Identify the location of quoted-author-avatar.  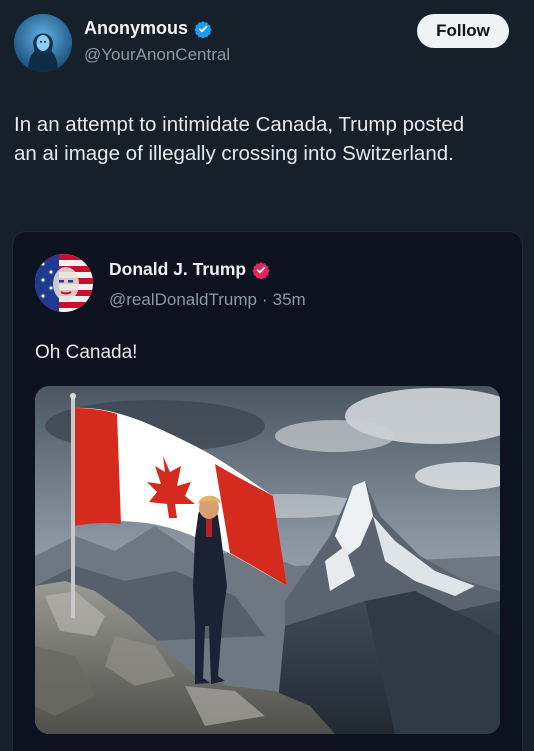
(64, 283).